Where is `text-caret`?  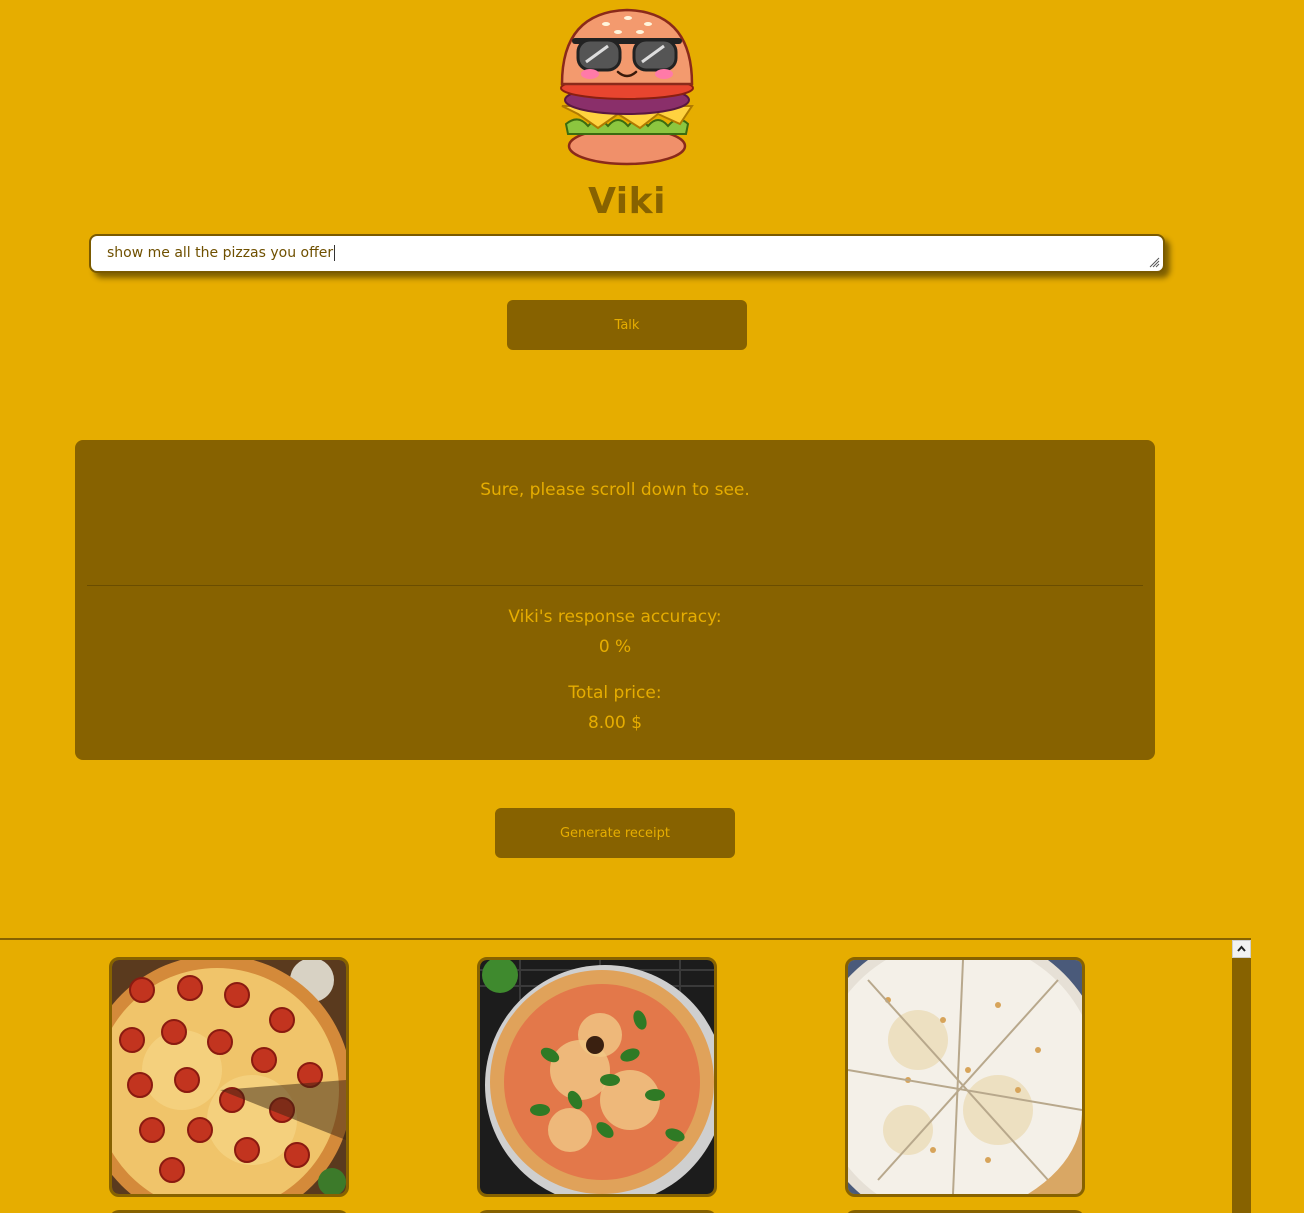
text-caret is located at coordinates (335, 253).